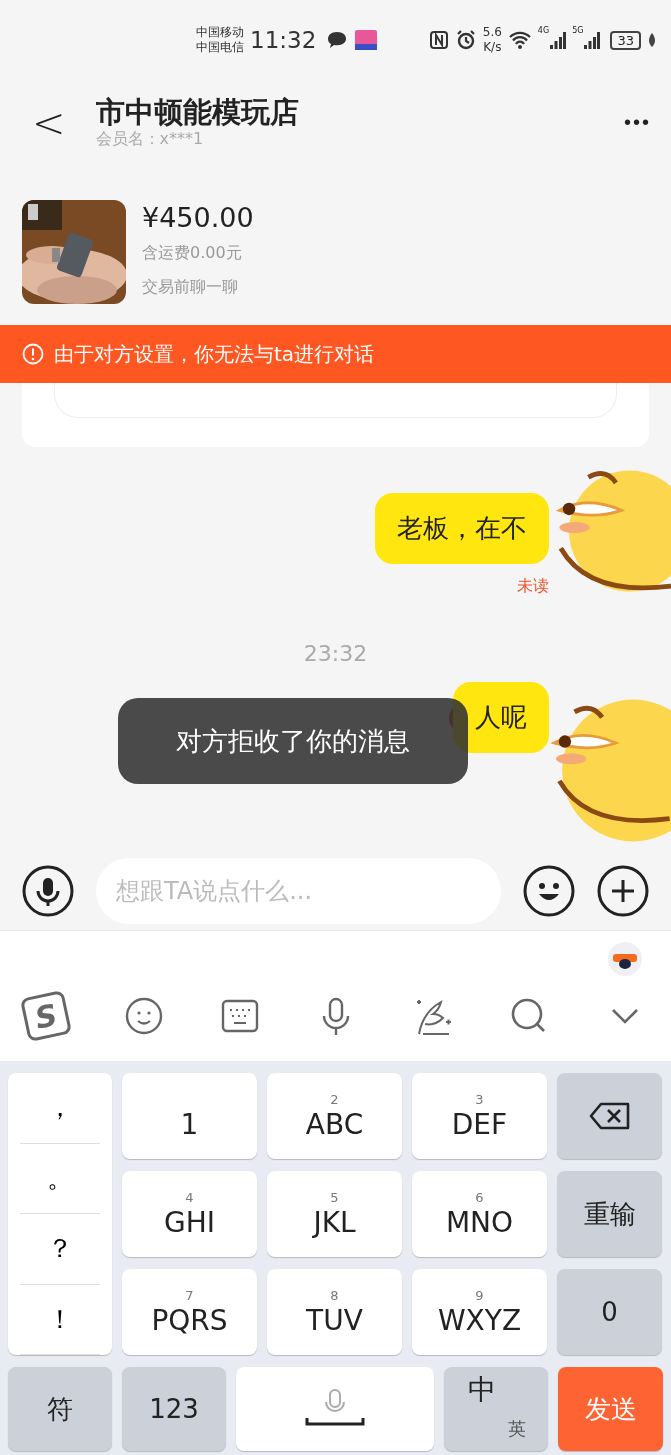 This screenshot has height=1455, width=671. I want to click on letter-key: 1, so click(189, 1116).